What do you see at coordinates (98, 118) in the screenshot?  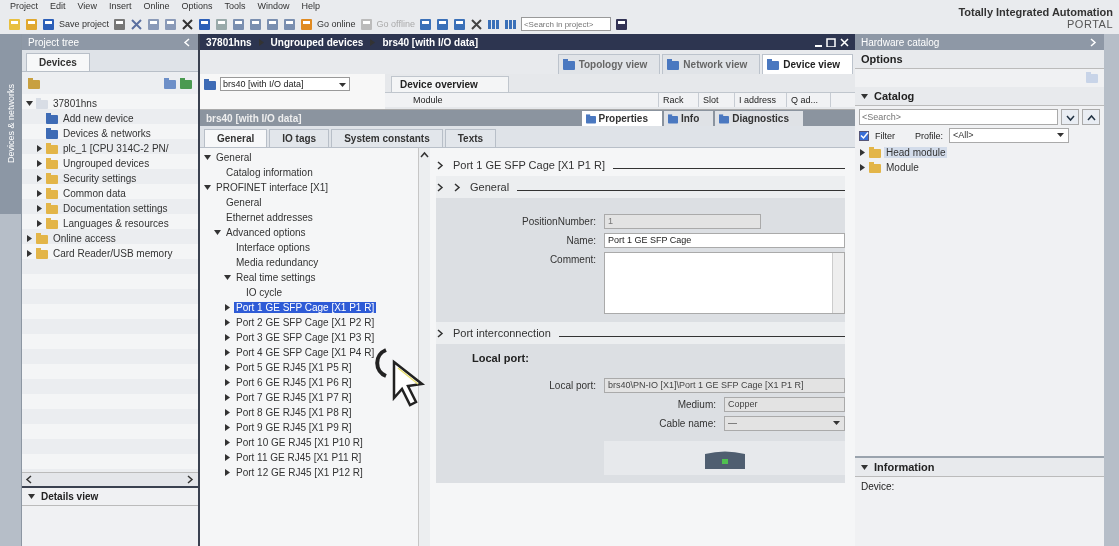 I see `tree-item: Add new device` at bounding box center [98, 118].